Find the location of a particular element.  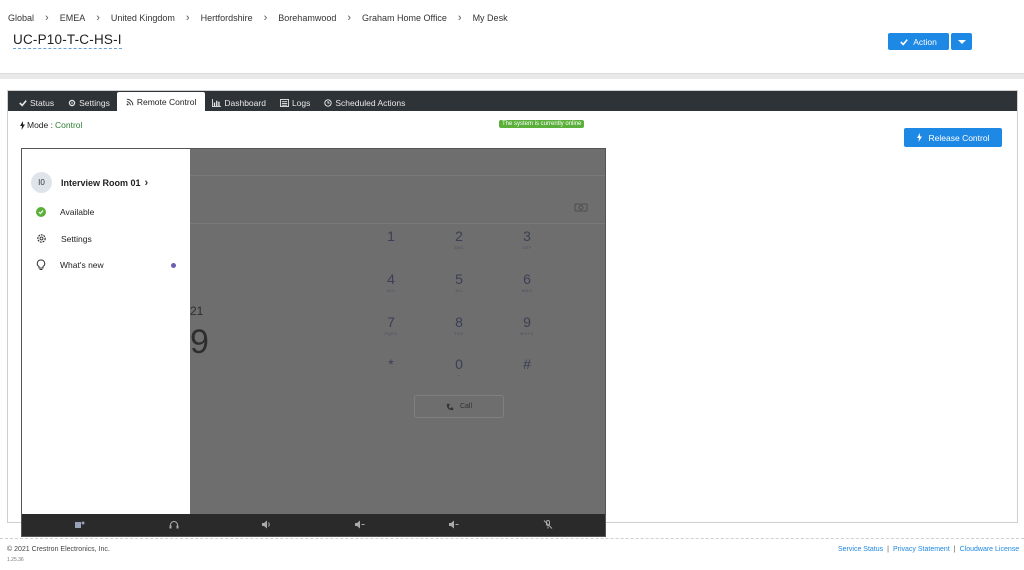

caret-down-icon is located at coordinates (961, 41).